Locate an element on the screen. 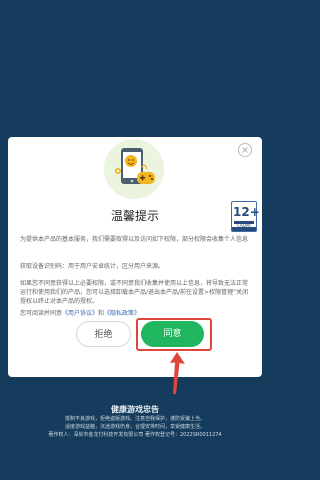  agreement-links-line: 您可阅读并同意《用户协议》和《隐私政策》 is located at coordinates (135, 313).